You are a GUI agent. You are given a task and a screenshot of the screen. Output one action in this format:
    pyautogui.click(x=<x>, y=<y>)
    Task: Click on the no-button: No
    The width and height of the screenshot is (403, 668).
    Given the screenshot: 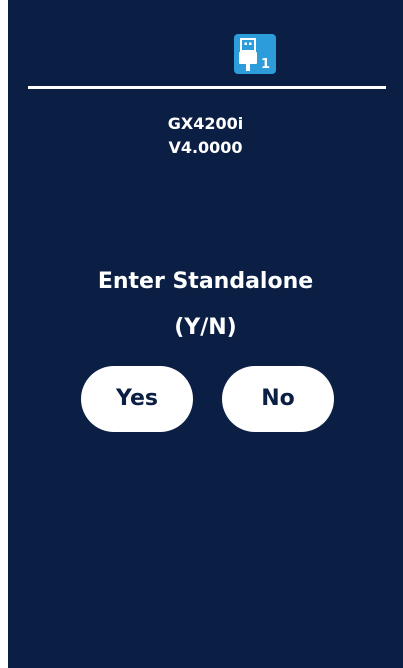 What is the action you would take?
    pyautogui.click(x=278, y=399)
    